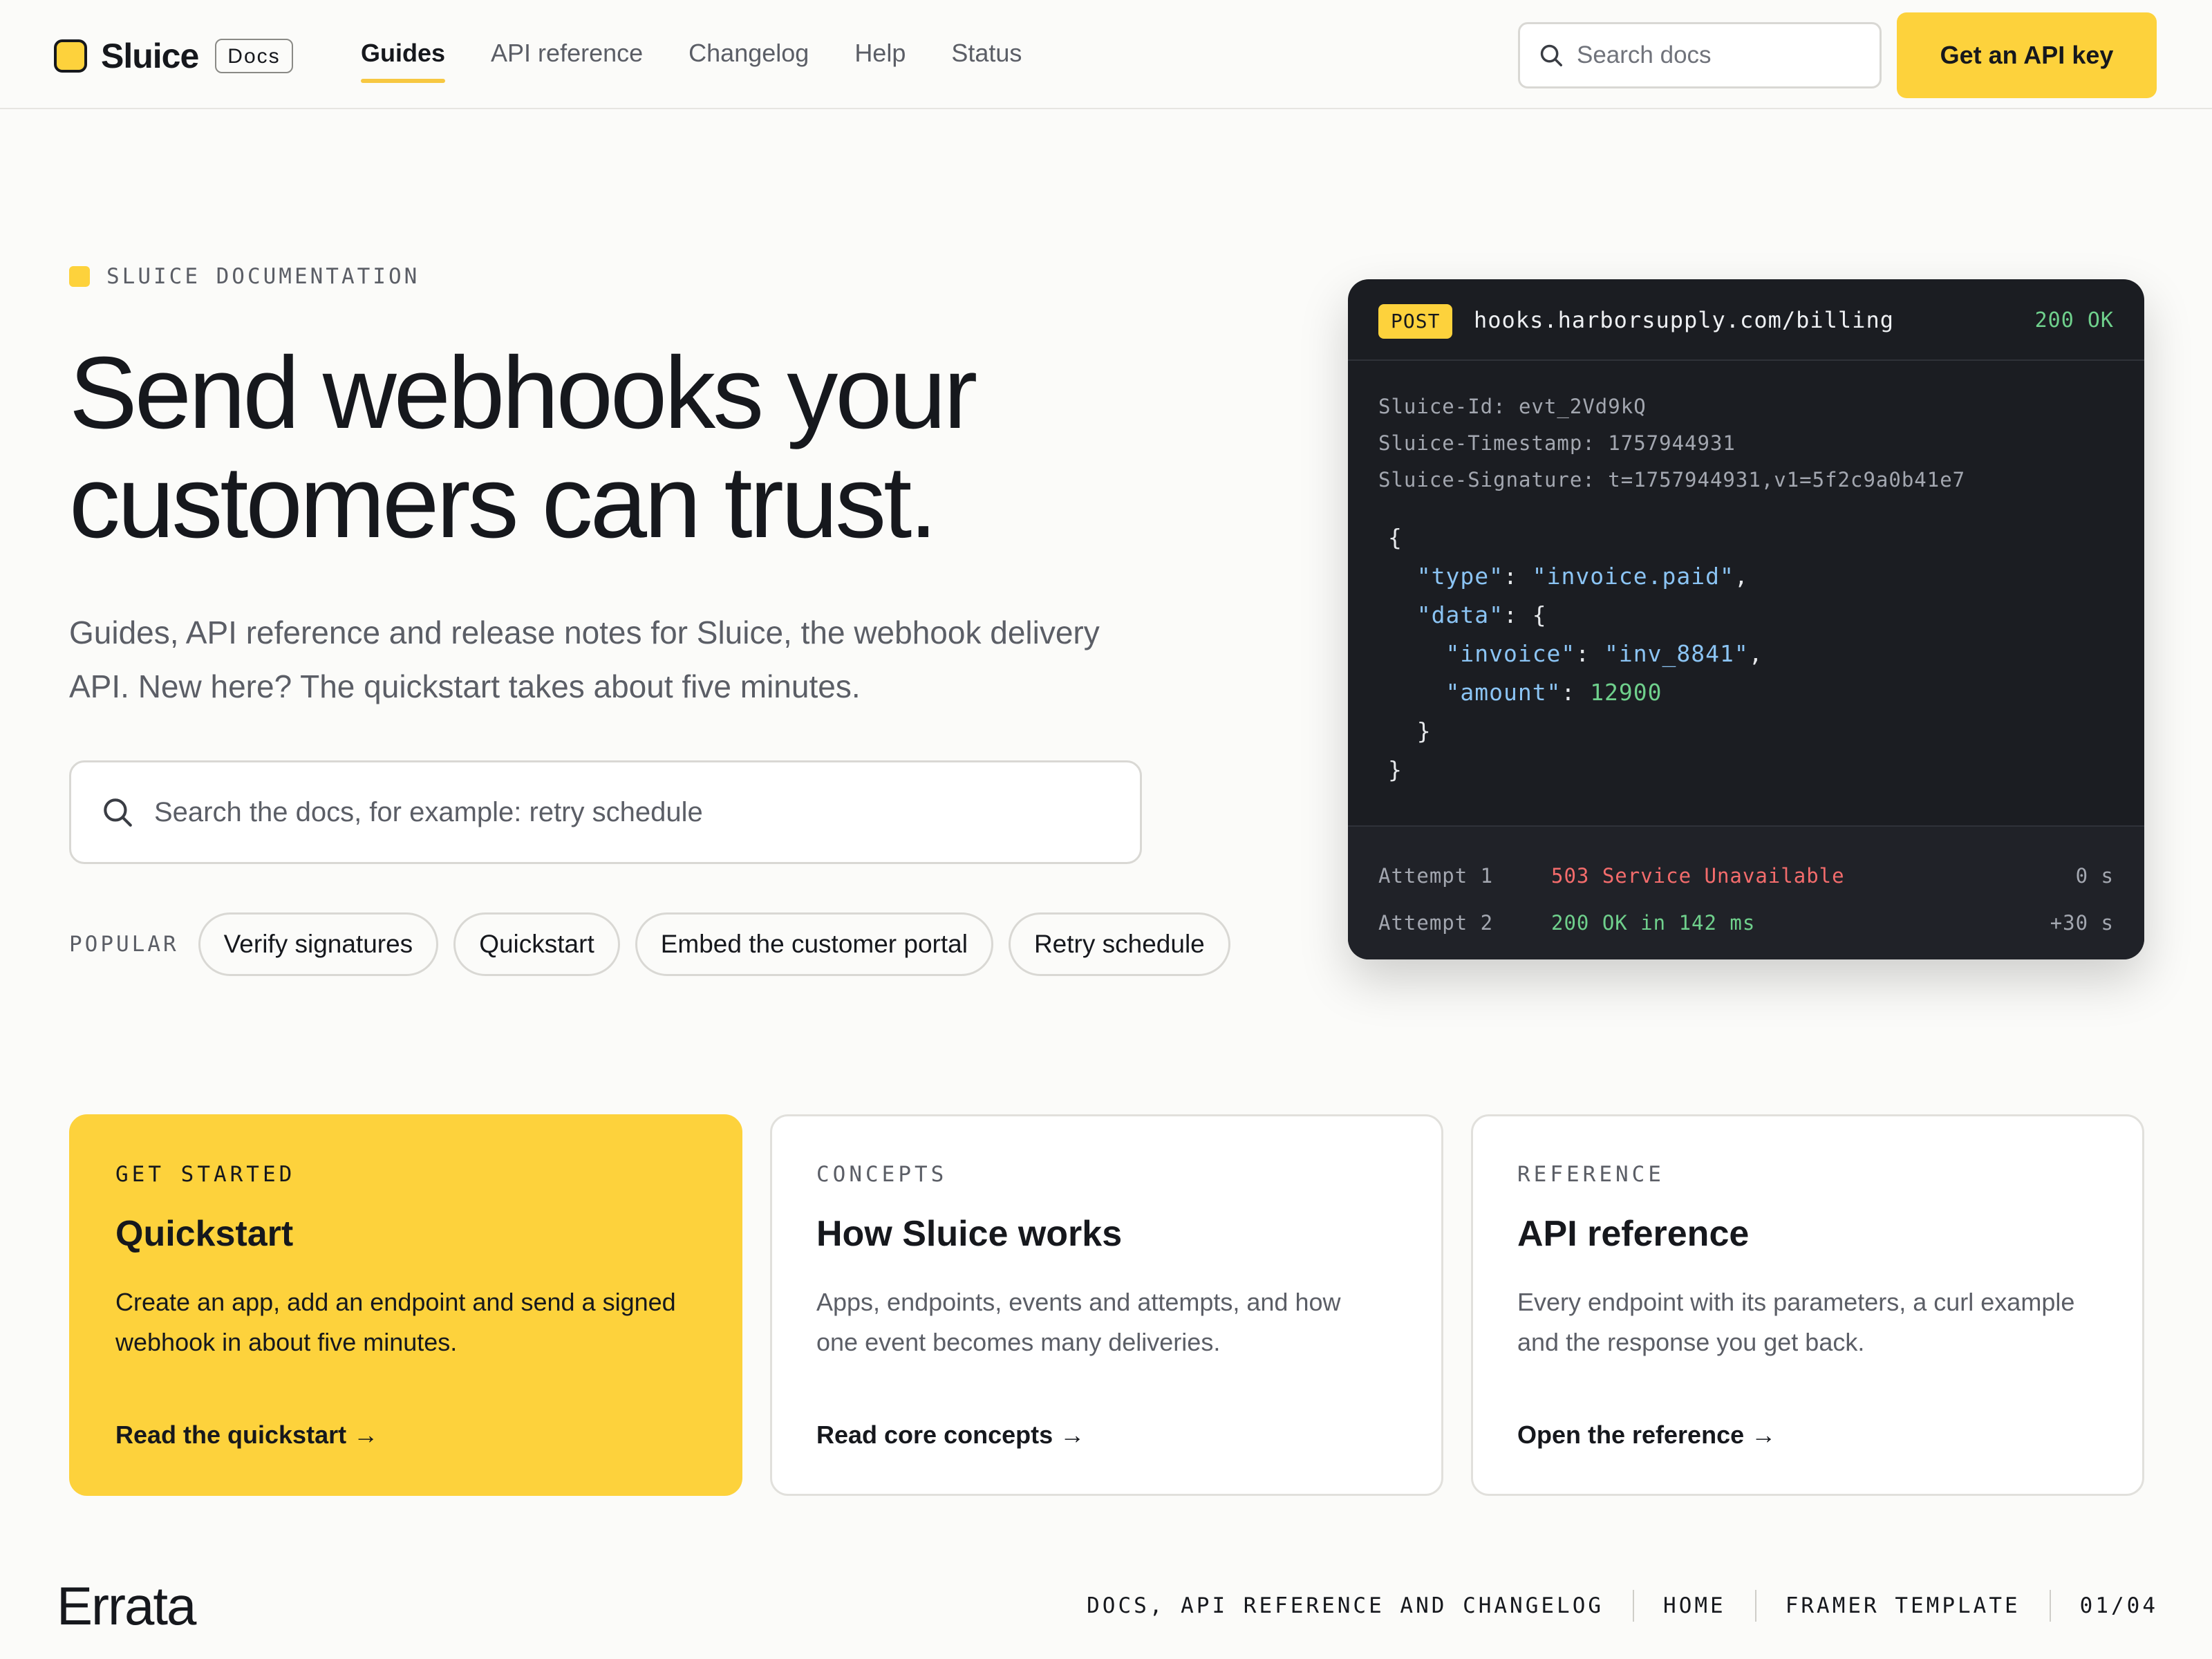 This screenshot has width=2212, height=1659. Describe the element at coordinates (205, 1174) in the screenshot. I see `card-kicker: GET STARTED` at that location.